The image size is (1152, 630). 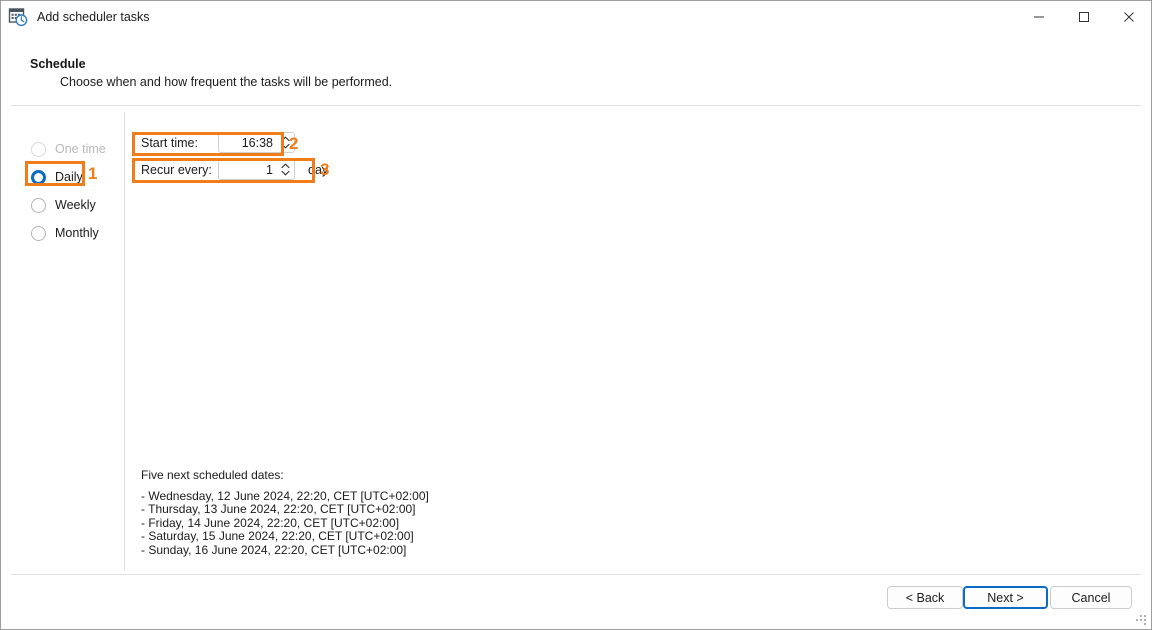 What do you see at coordinates (58, 64) in the screenshot?
I see `page-title: Schedule` at bounding box center [58, 64].